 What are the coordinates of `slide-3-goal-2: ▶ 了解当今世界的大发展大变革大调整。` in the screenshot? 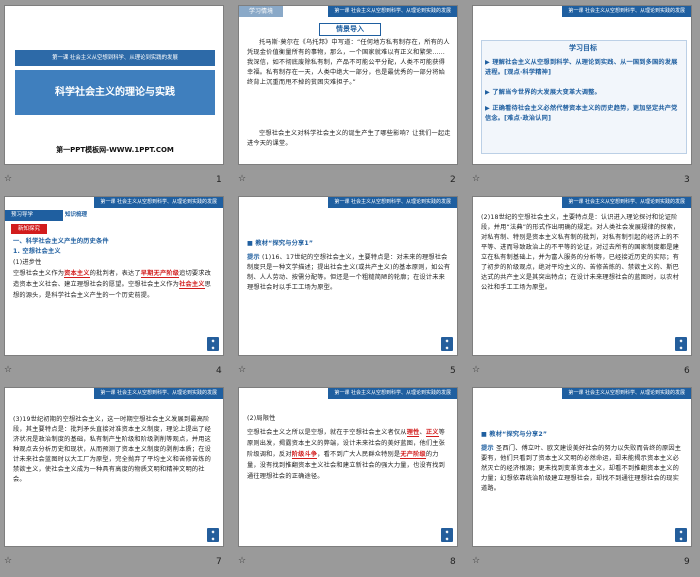 It's located at (583, 93).